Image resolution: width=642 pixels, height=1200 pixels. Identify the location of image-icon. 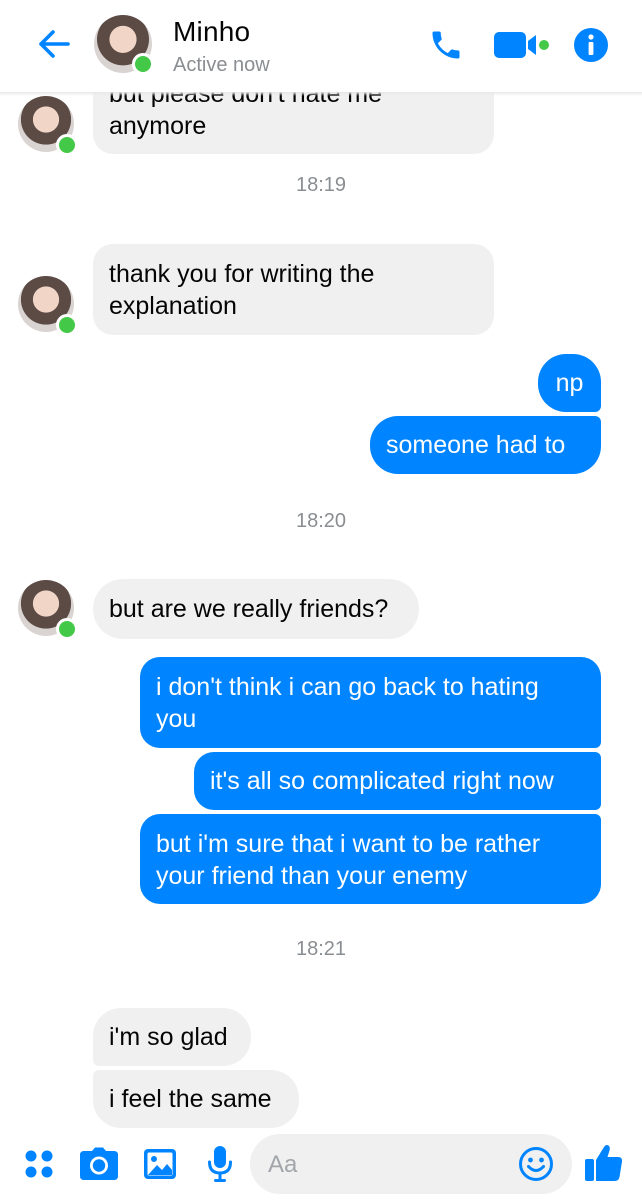
(160, 1164).